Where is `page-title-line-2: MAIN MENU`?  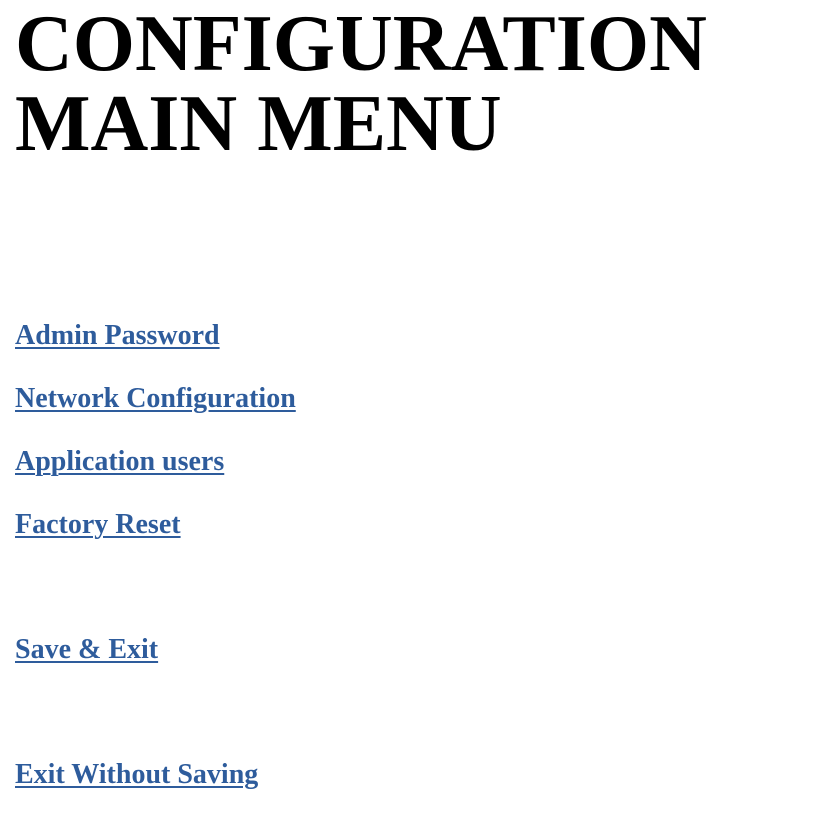 page-title-line-2: MAIN MENU is located at coordinates (258, 124).